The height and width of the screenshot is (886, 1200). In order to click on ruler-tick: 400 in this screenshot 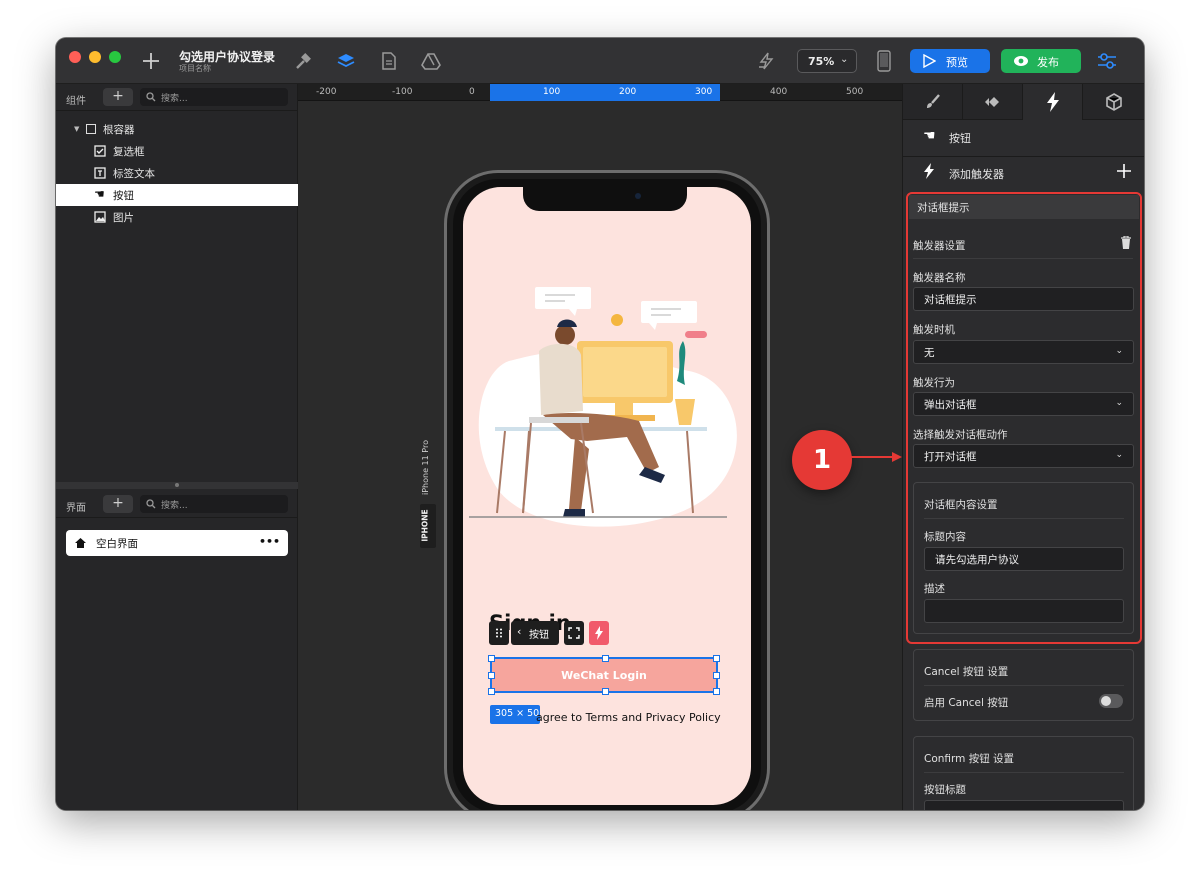, I will do `click(779, 92)`.